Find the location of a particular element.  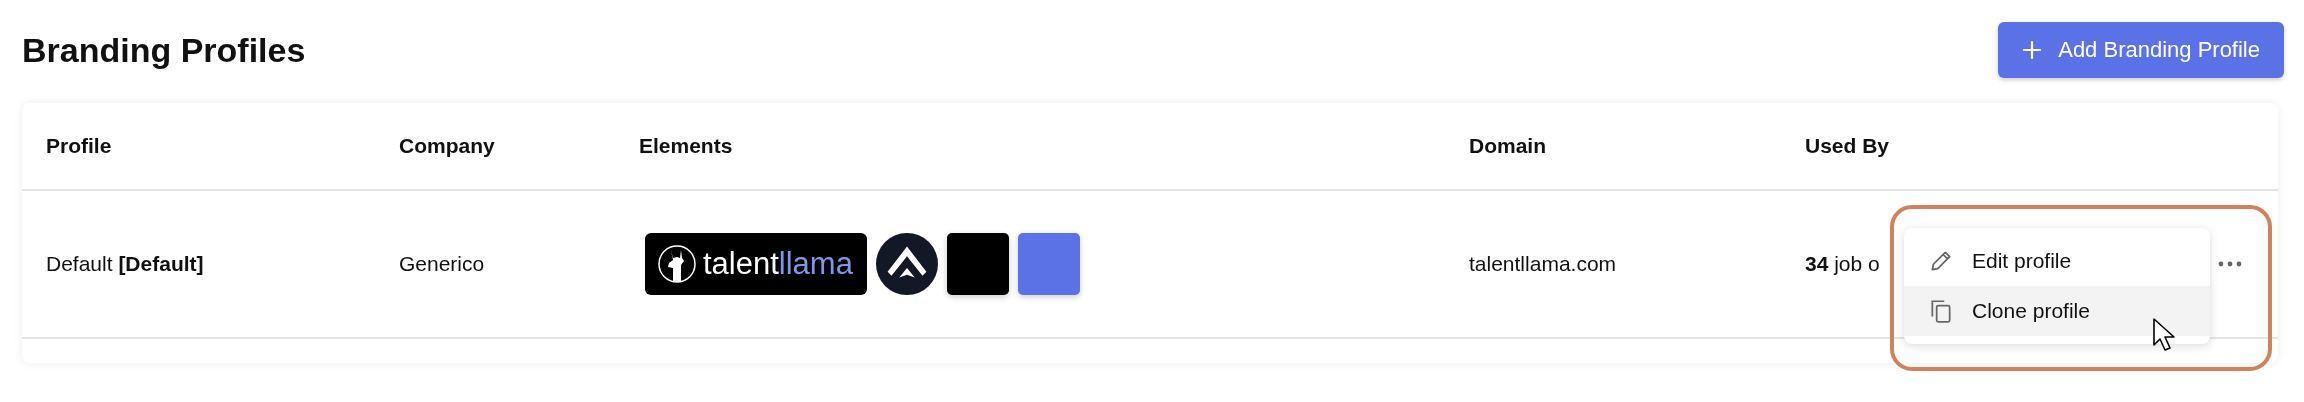

column-header: Company is located at coordinates (447, 146).